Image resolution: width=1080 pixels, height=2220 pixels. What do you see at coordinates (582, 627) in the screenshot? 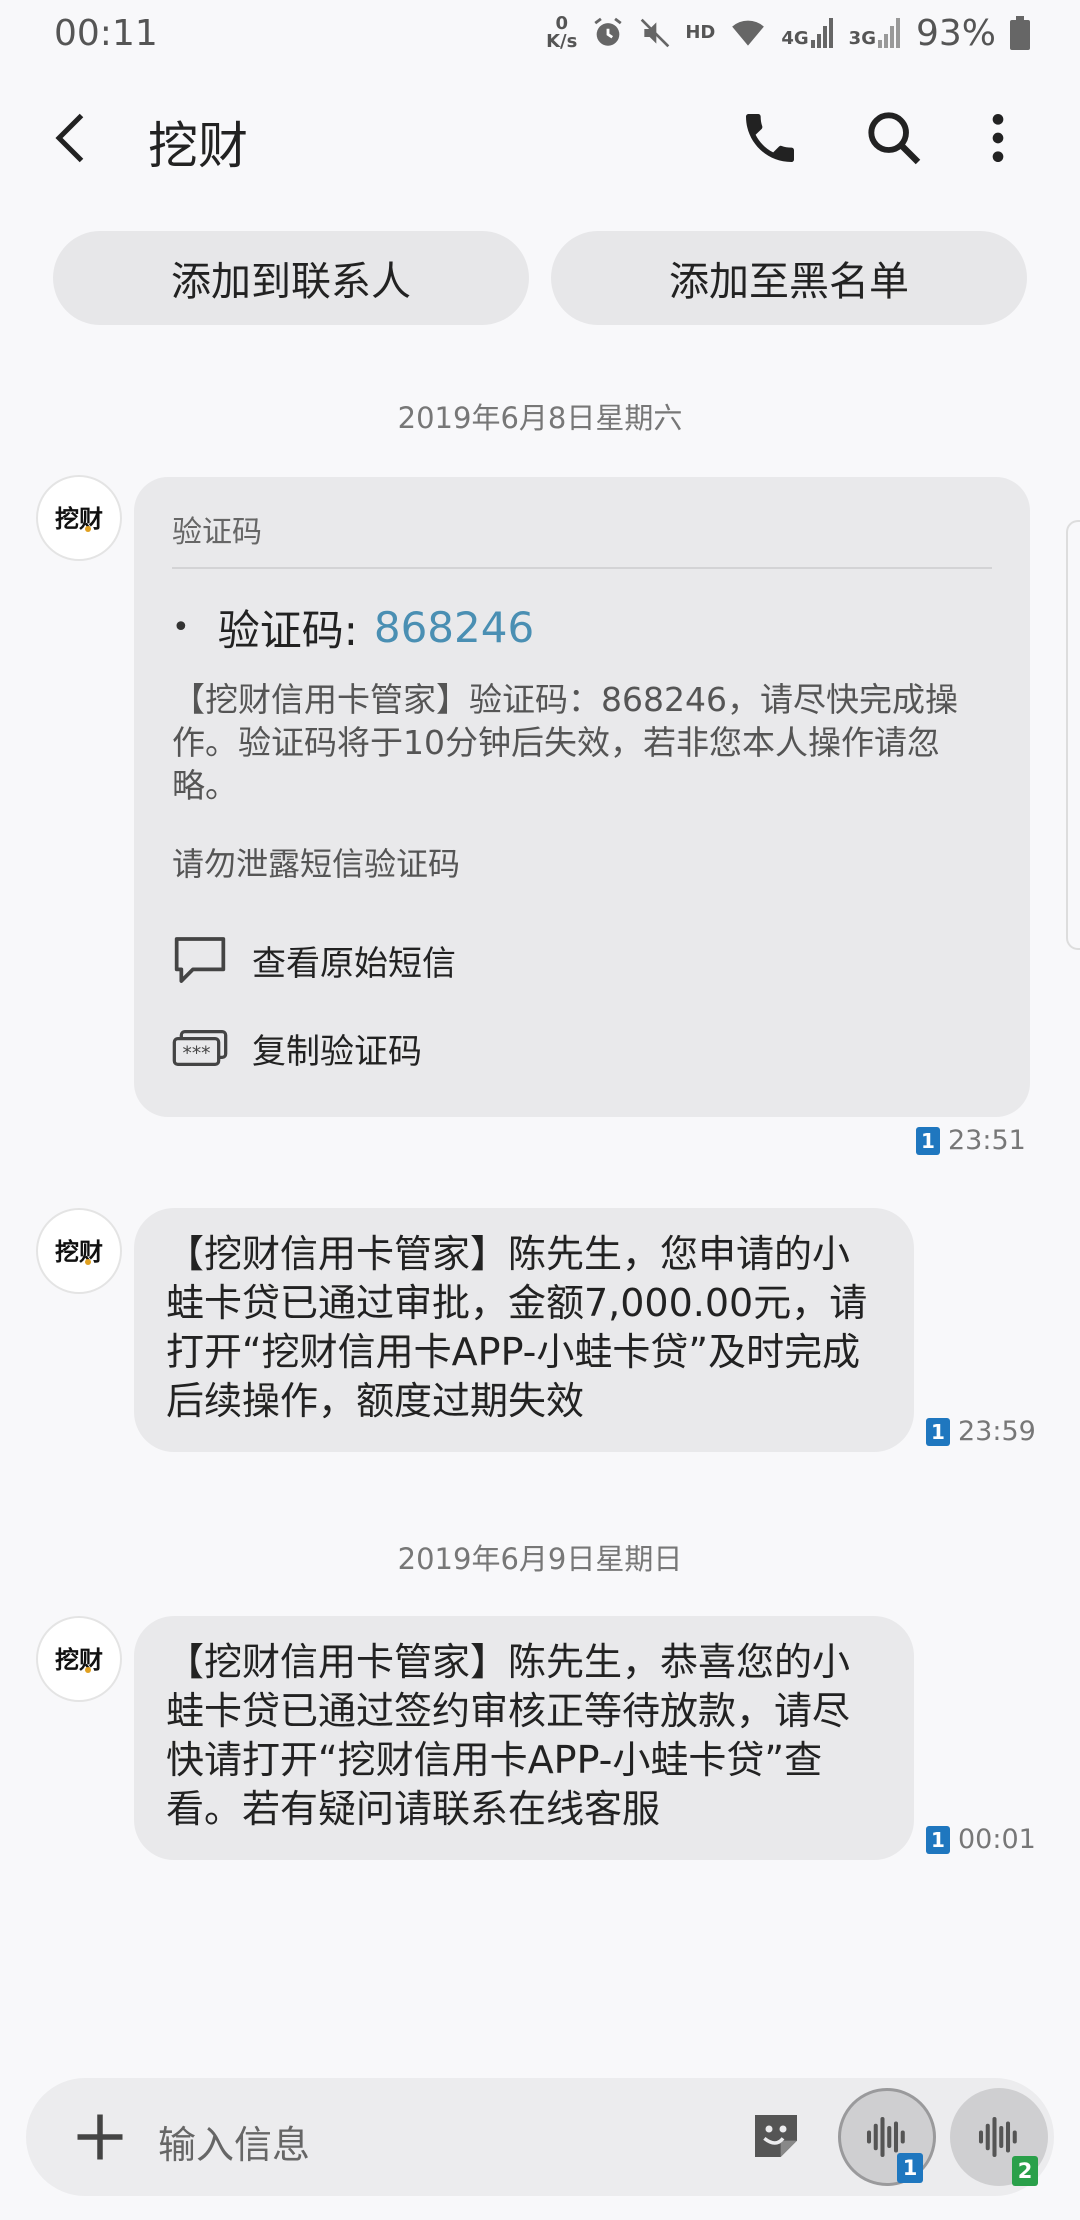
I see `code-line: • 验证码: 868246` at bounding box center [582, 627].